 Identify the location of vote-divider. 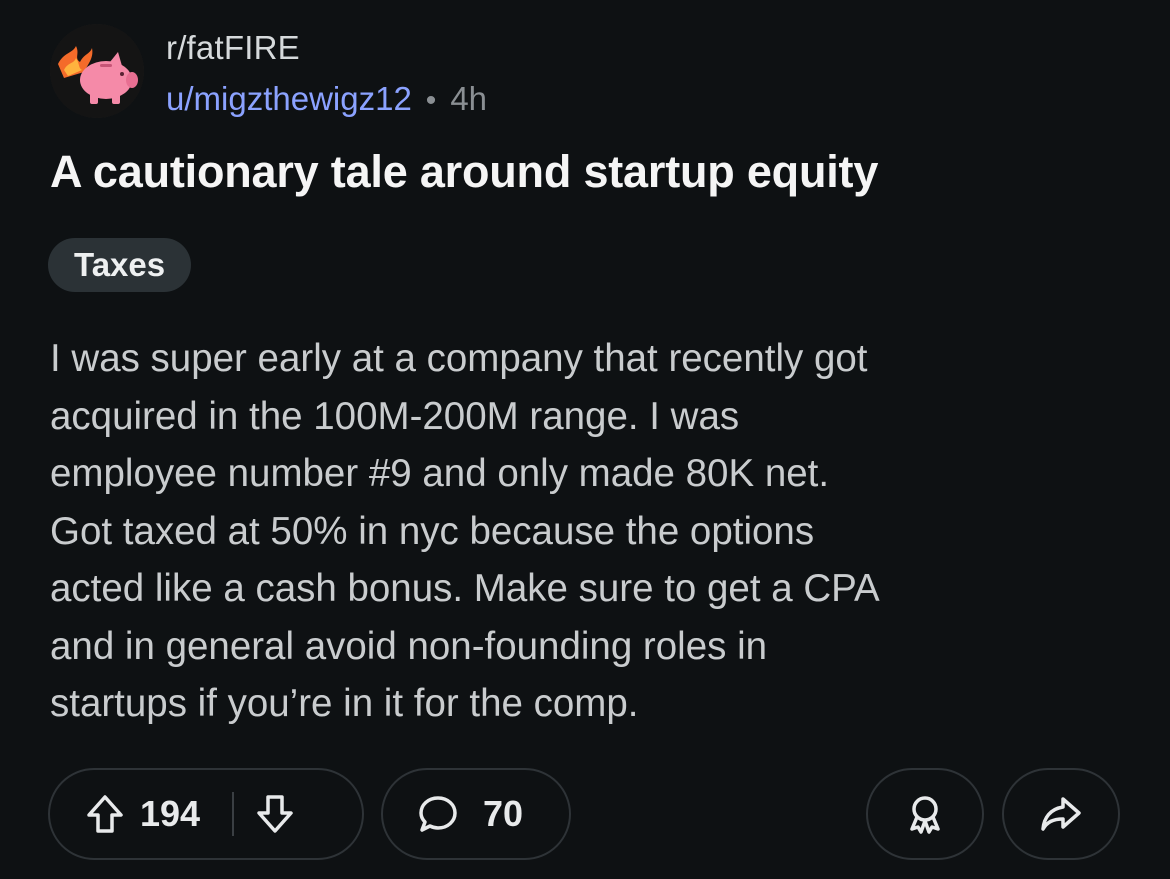
(233, 814).